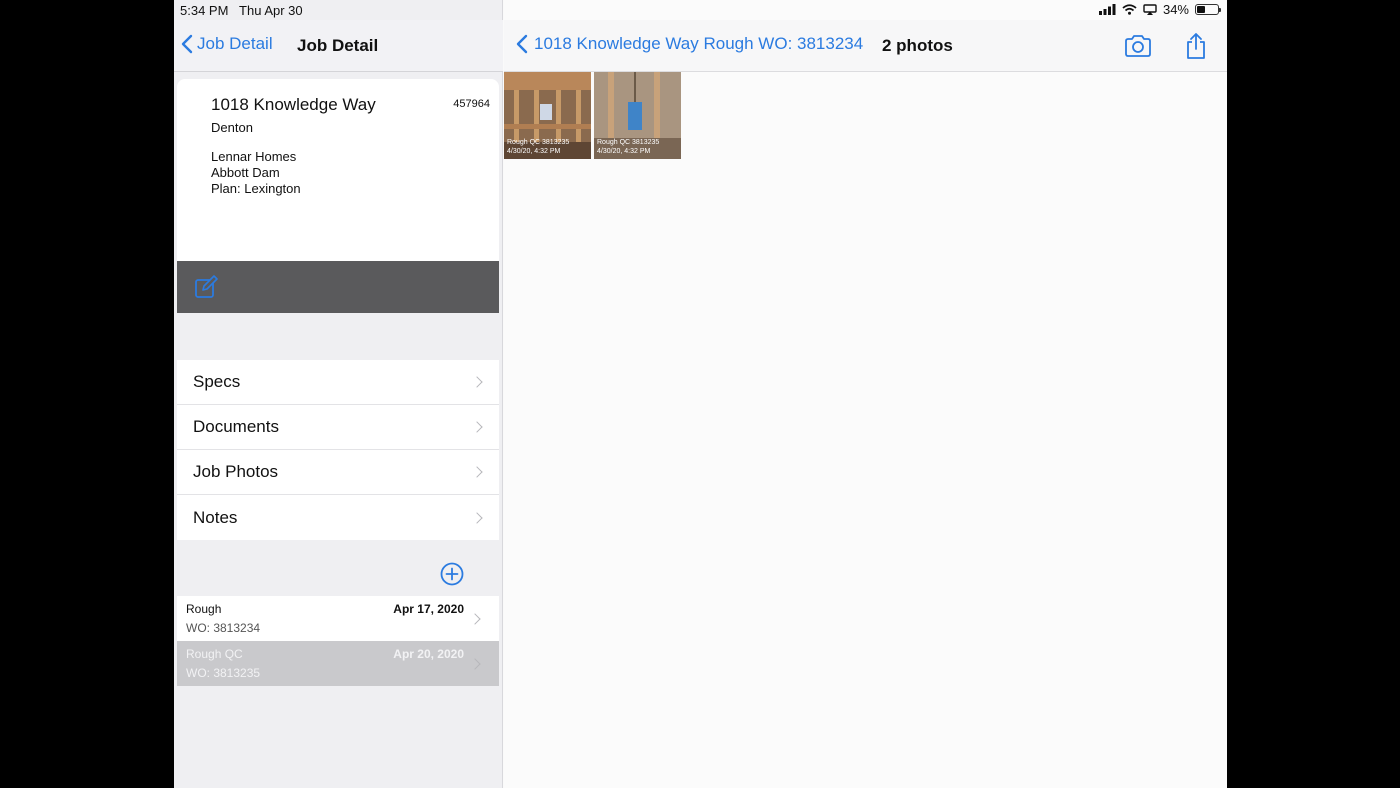  What do you see at coordinates (232, 127) in the screenshot?
I see `job-city: Denton` at bounding box center [232, 127].